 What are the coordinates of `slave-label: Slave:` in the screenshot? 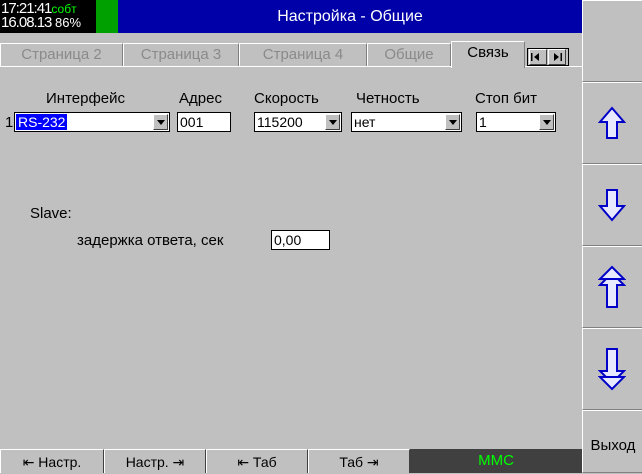 It's located at (51, 213).